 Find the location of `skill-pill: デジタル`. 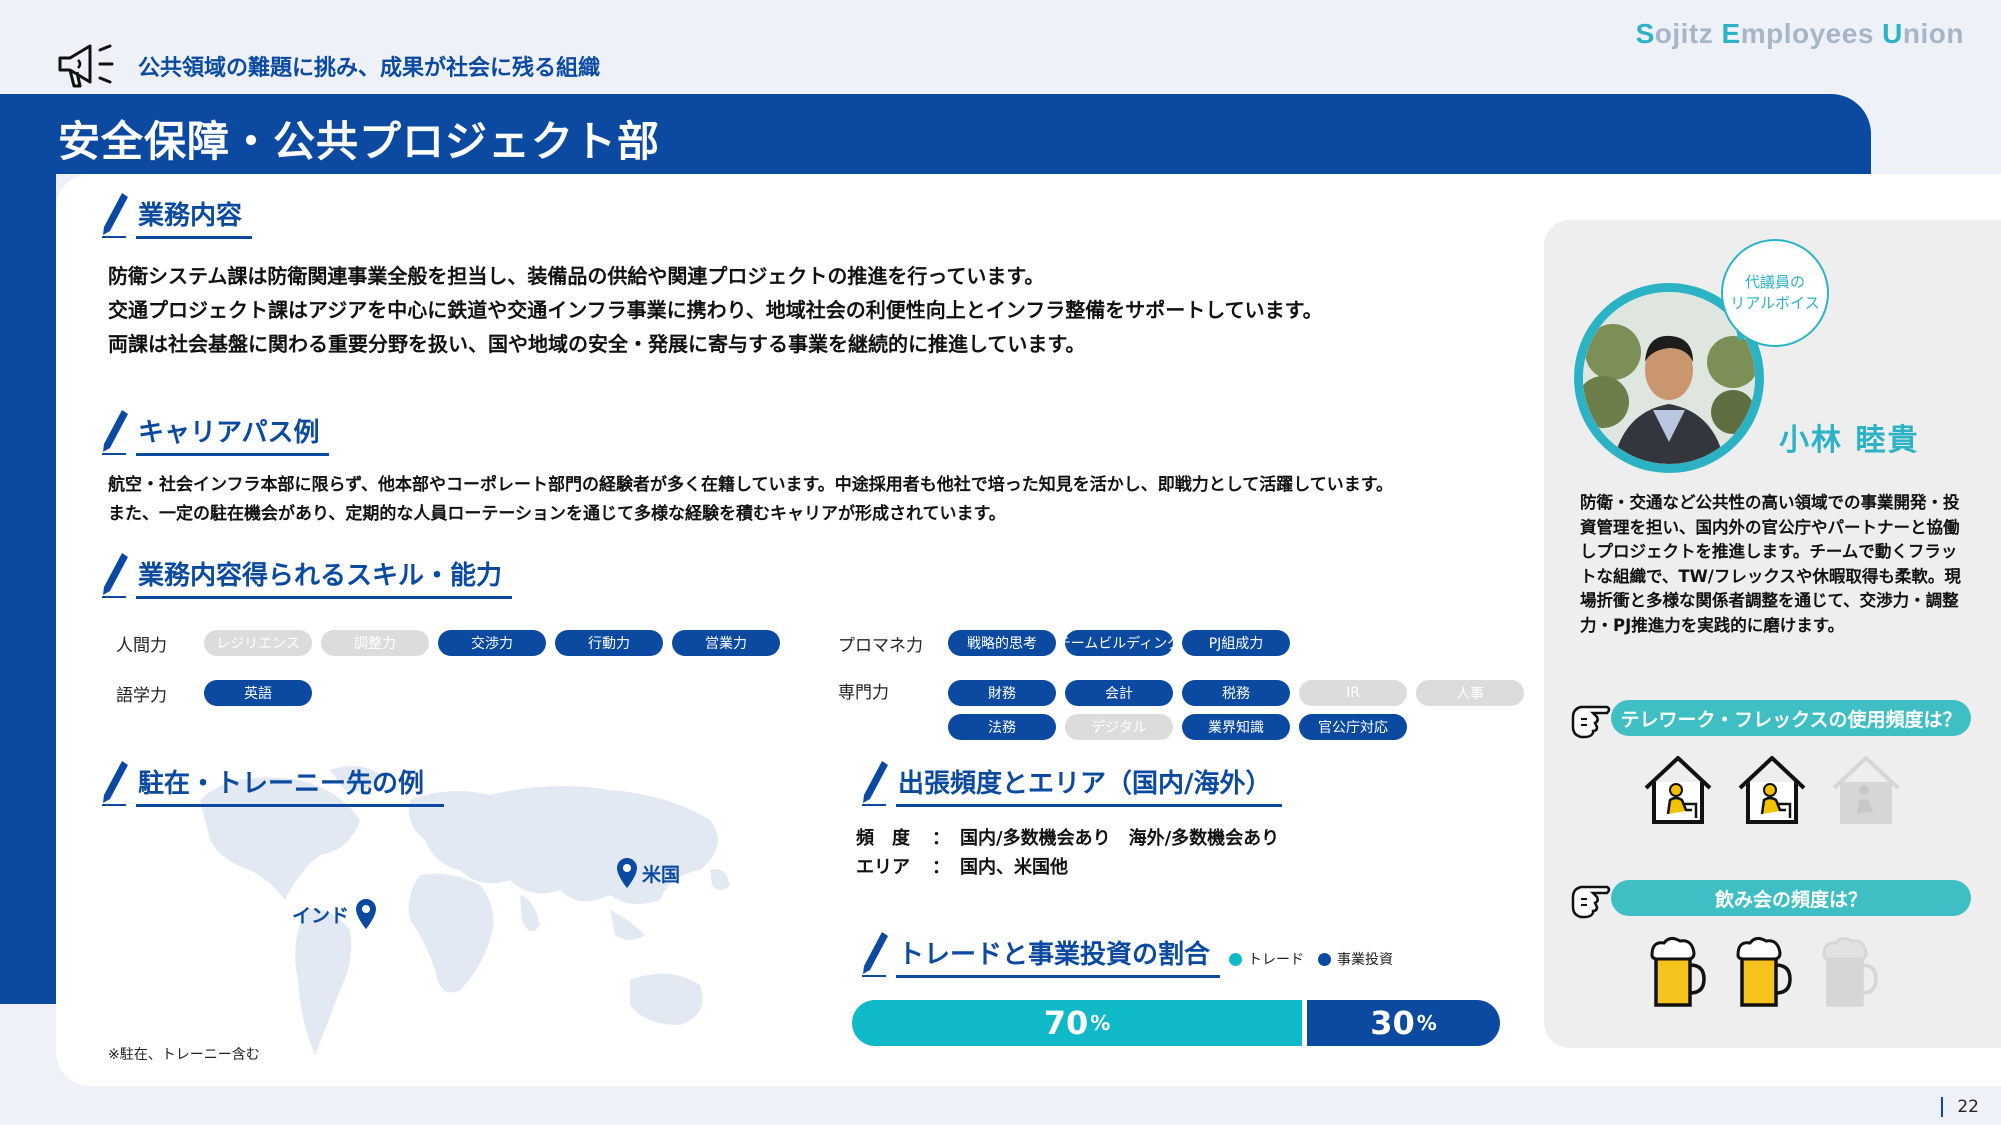

skill-pill: デジタル is located at coordinates (1119, 727).